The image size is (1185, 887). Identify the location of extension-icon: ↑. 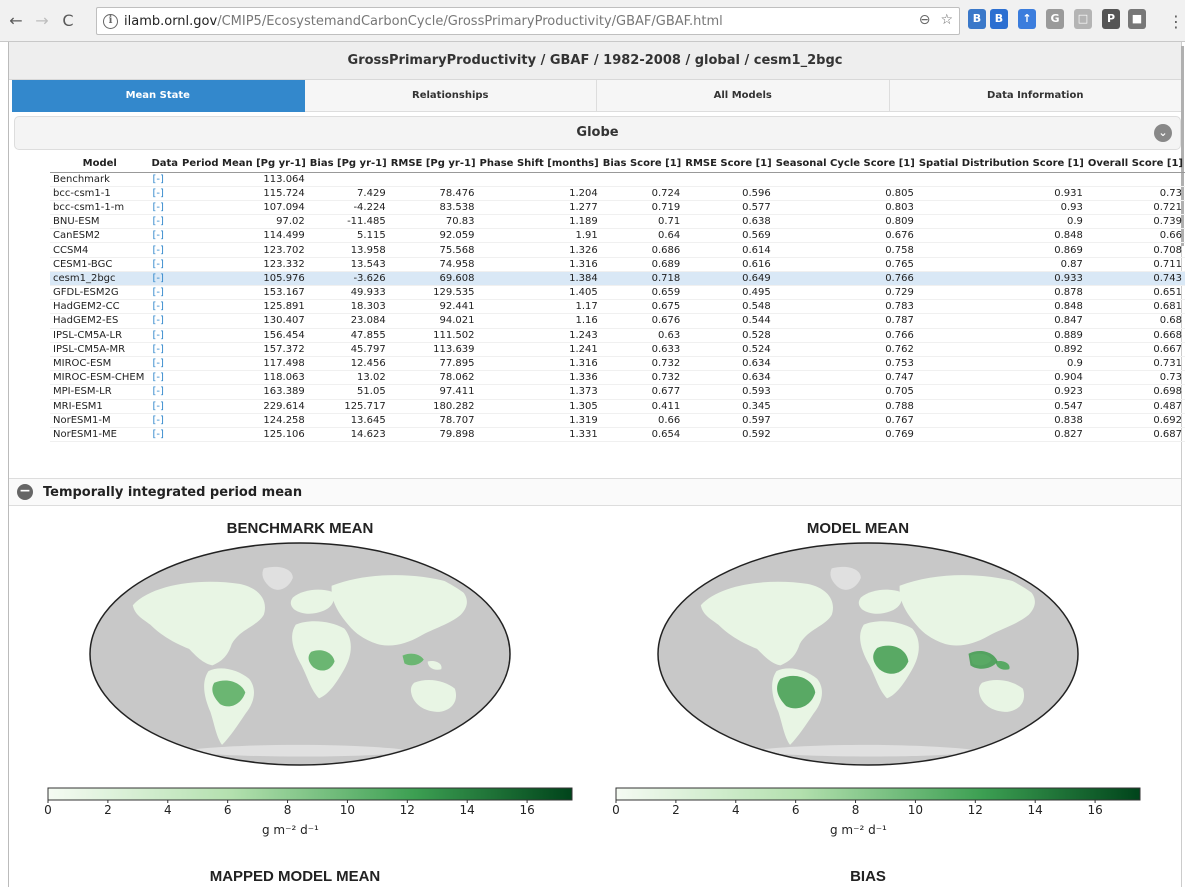
(1027, 19).